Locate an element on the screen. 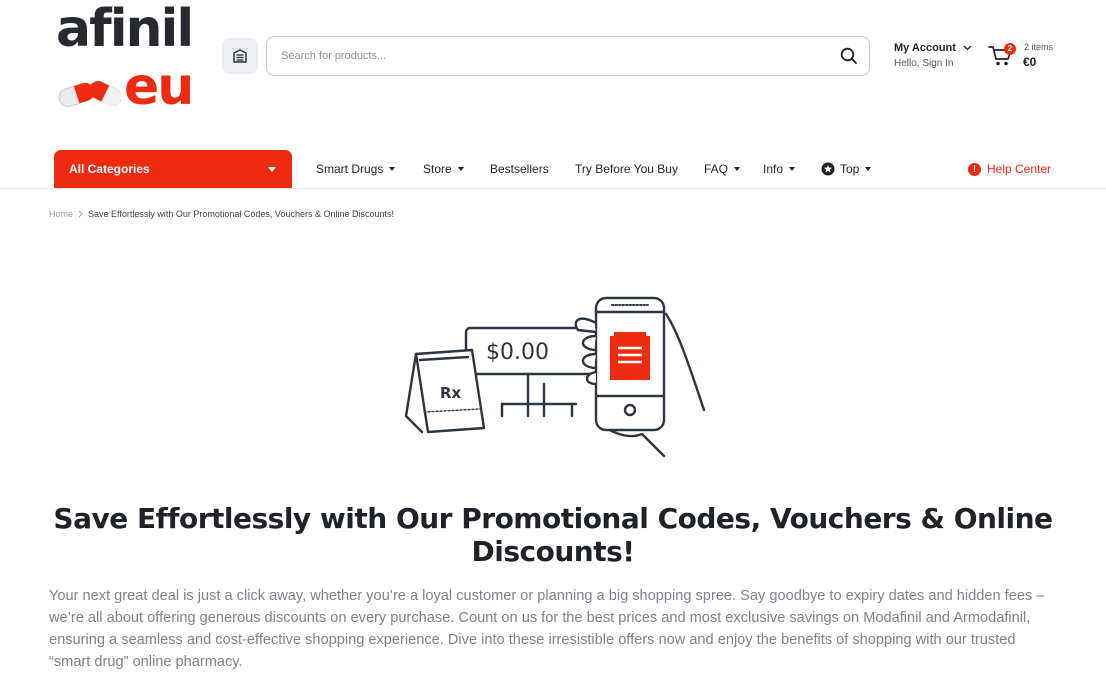 The width and height of the screenshot is (1106, 677). nav-item-label: Top is located at coordinates (850, 169).